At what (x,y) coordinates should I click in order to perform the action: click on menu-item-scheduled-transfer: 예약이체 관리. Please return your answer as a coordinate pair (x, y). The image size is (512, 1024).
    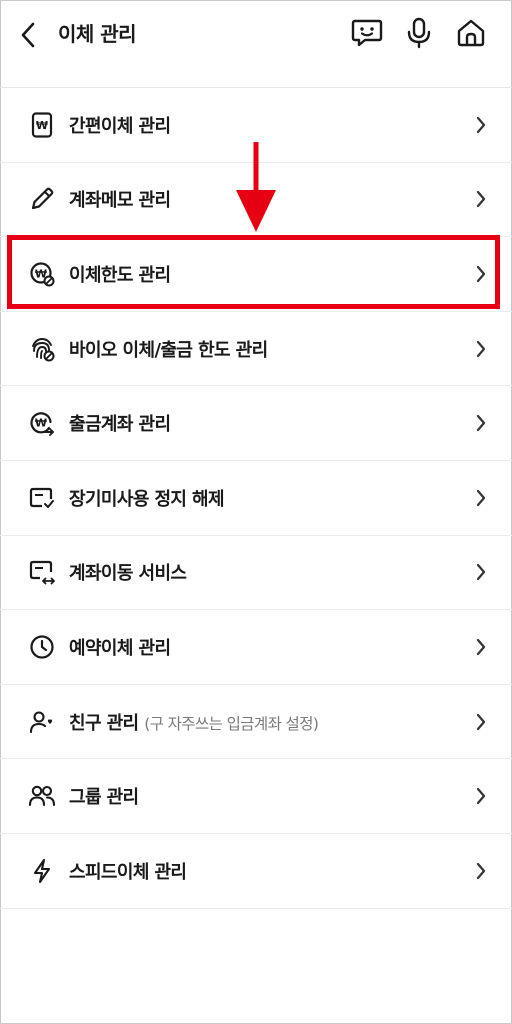
    Looking at the image, I should click on (256, 647).